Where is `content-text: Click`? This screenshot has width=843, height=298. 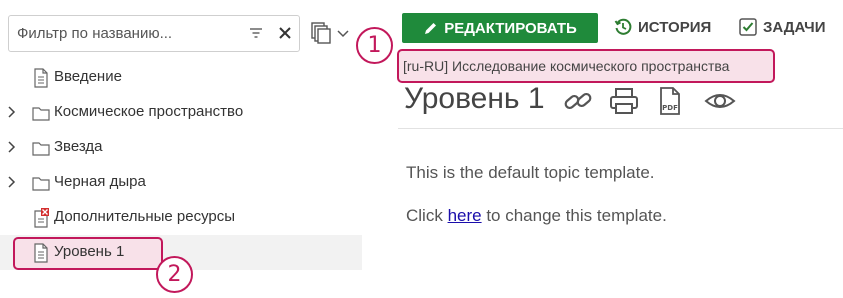
content-text: Click is located at coordinates (427, 215).